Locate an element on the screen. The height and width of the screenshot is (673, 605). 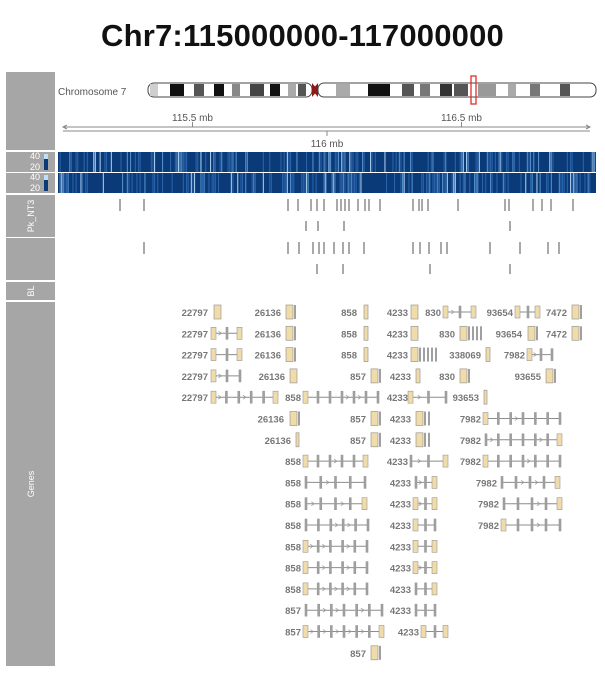
gene-label: 857 is located at coordinates (358, 654).